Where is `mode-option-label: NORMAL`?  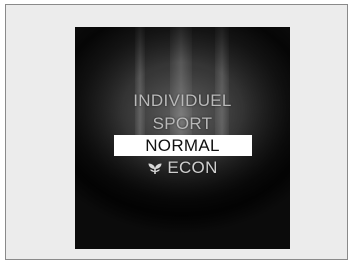
mode-option-label: NORMAL is located at coordinates (182, 145).